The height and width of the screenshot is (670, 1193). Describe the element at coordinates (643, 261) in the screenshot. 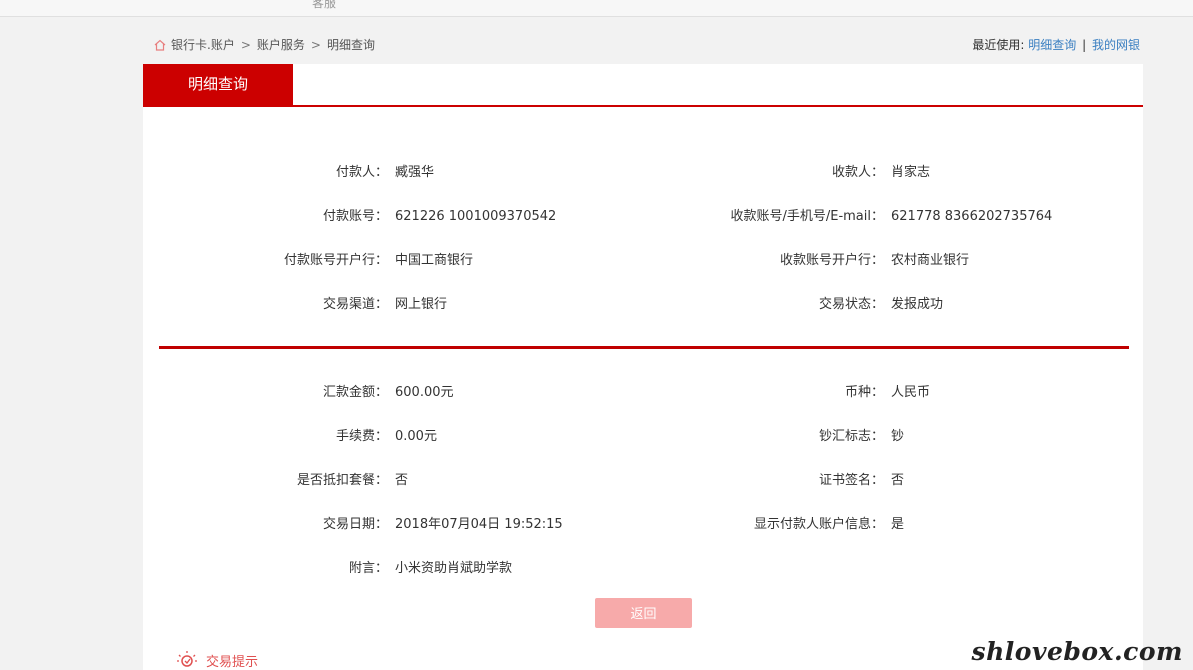

I see `bank-row: 付款账号开户行： 中国工商银行 收款账号开户行： 农村商业银行` at that location.